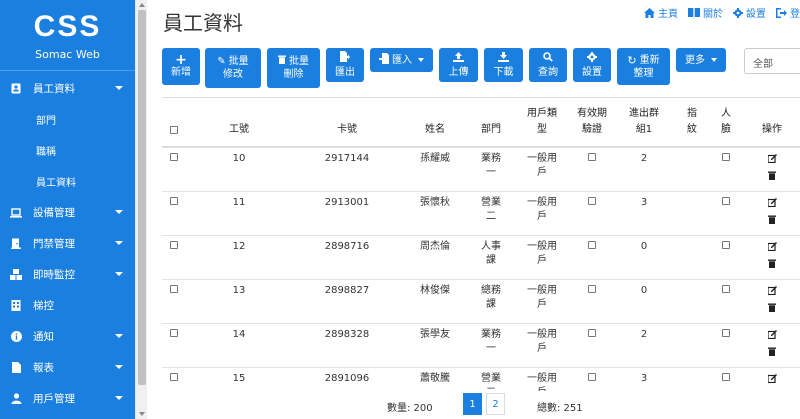  Describe the element at coordinates (592, 113) in the screenshot. I see `col-header-validity-line1: 有效期` at that location.